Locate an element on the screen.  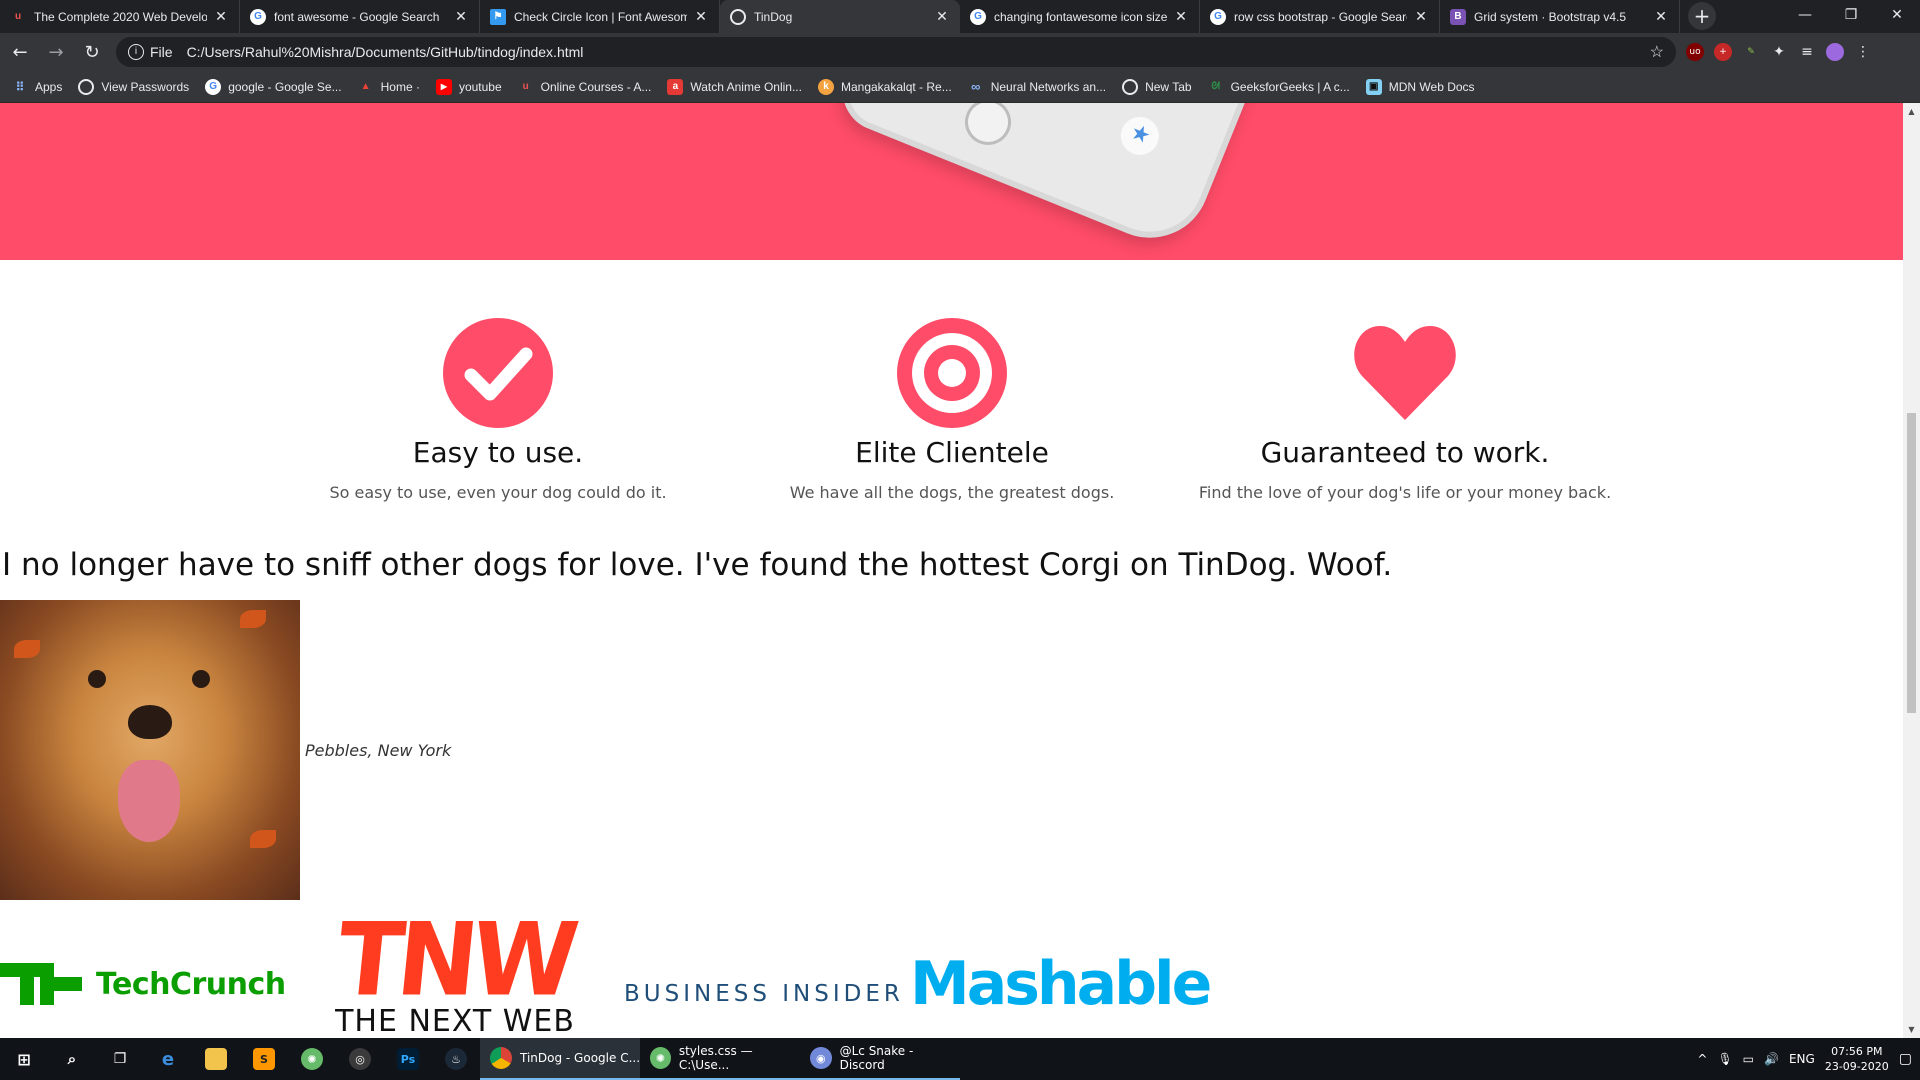
clock: 07:56 PM 23-09-2020 is located at coordinates (1857, 1059).